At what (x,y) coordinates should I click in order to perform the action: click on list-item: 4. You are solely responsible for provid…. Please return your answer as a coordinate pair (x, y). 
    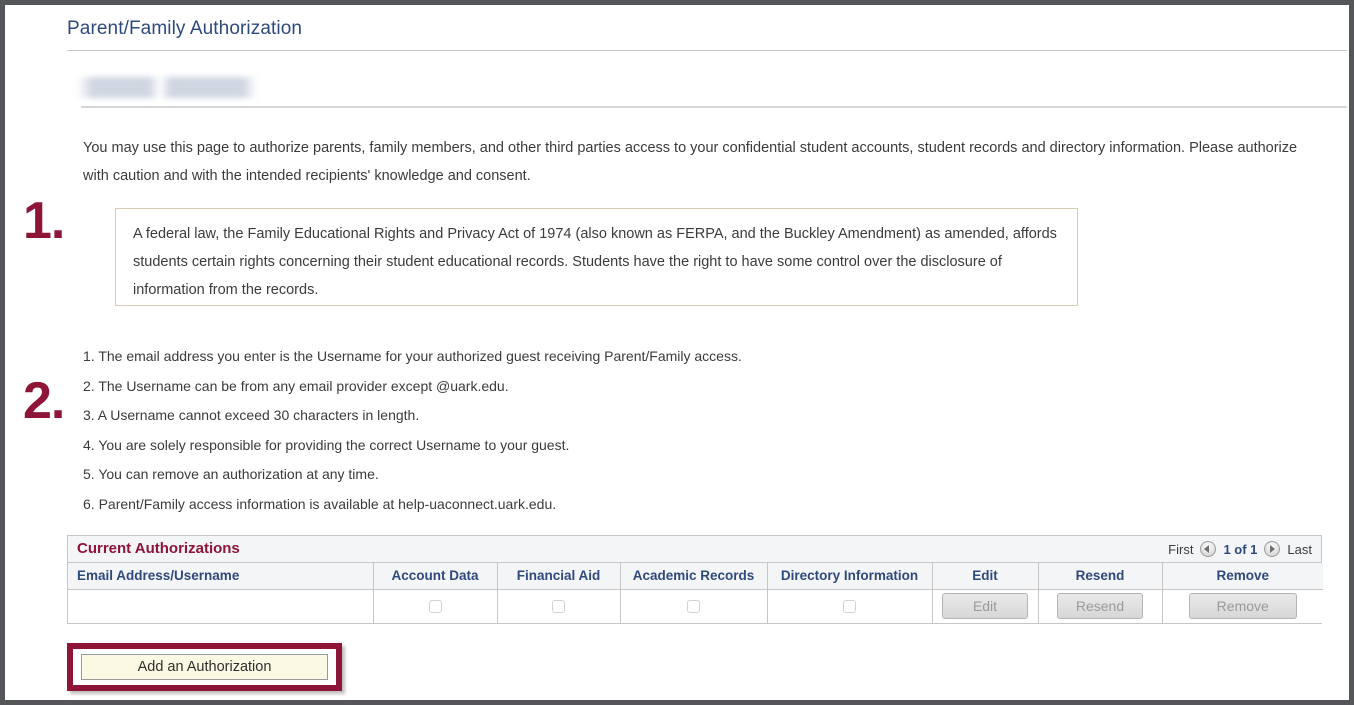
    Looking at the image, I should click on (326, 444).